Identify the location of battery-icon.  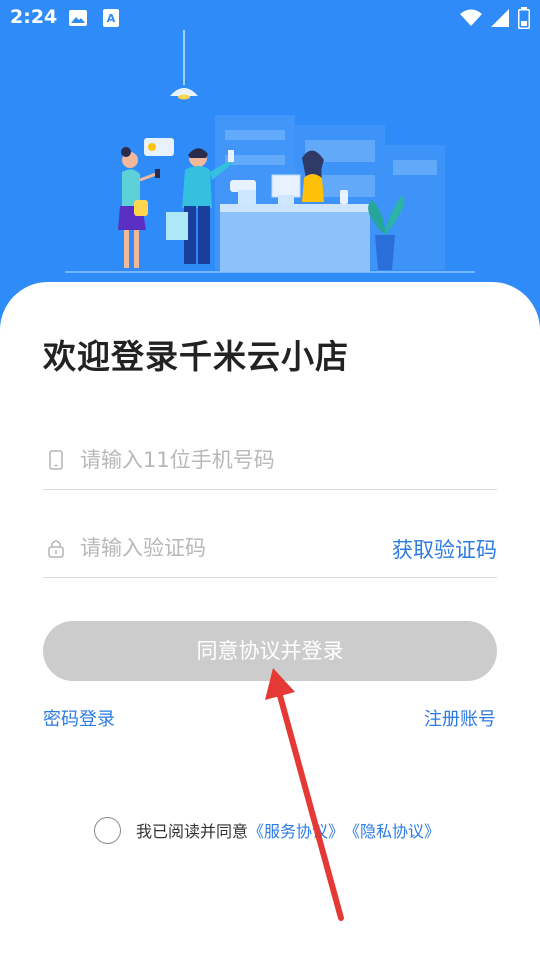
(524, 18).